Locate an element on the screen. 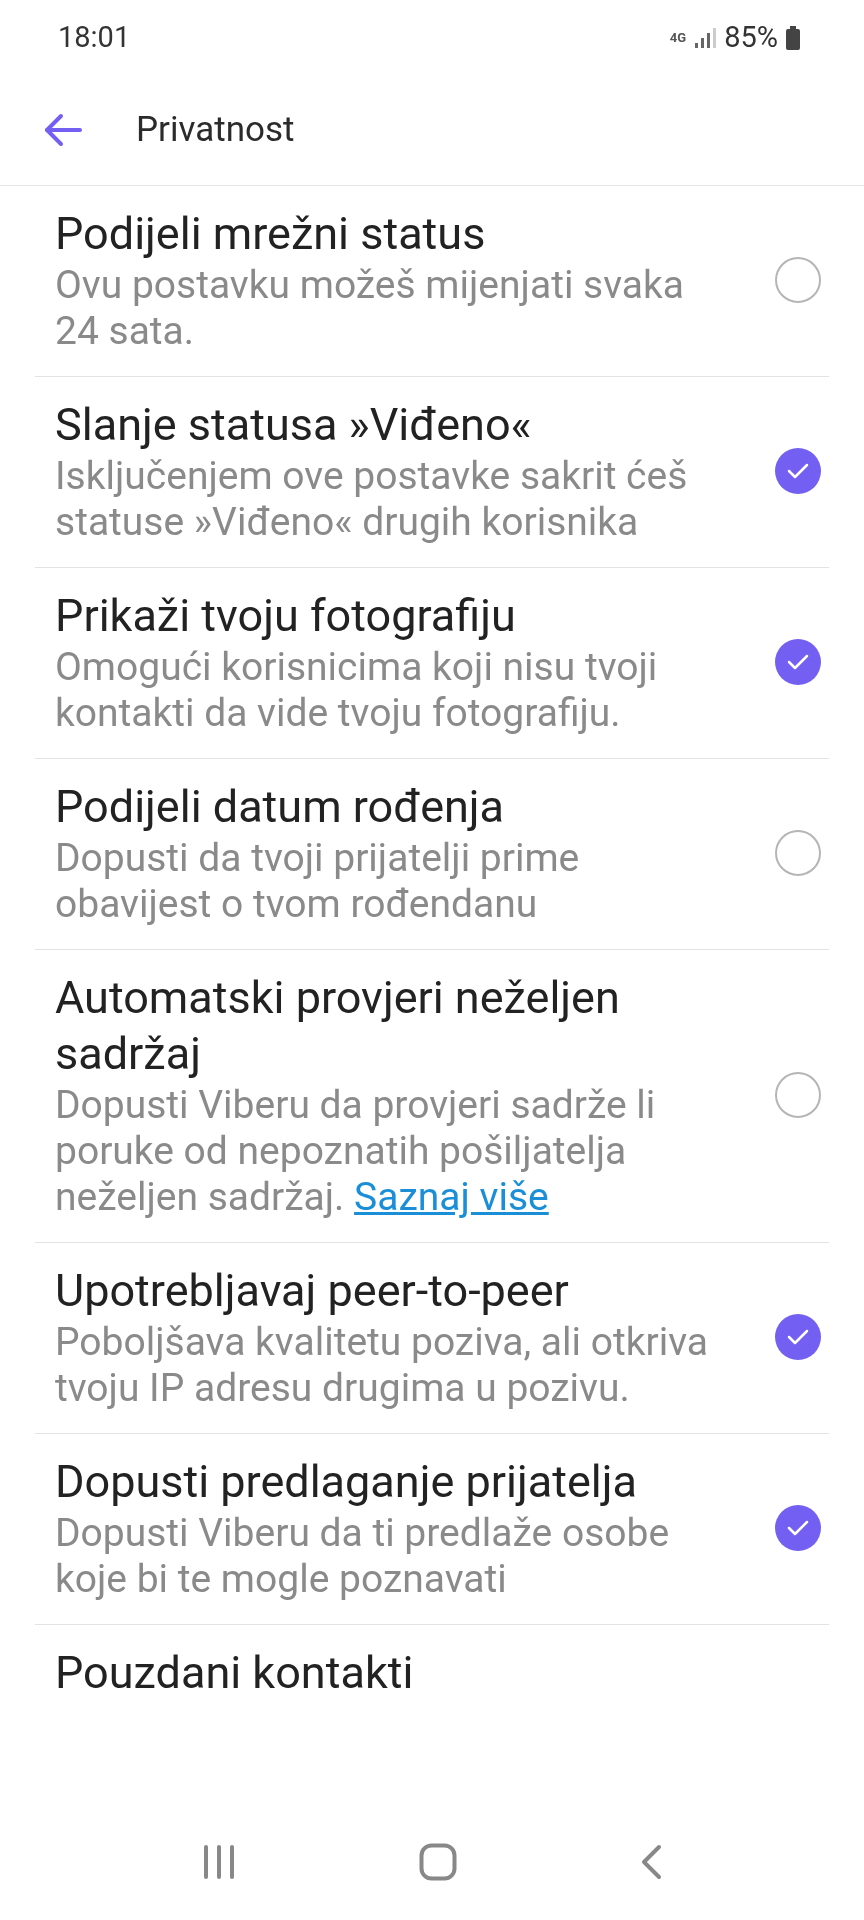 The height and width of the screenshot is (1920, 864). setting-description: Dopusti Viberu da ti predlaže osobe koje bi te mogle poznavati is located at coordinates (363, 1556).